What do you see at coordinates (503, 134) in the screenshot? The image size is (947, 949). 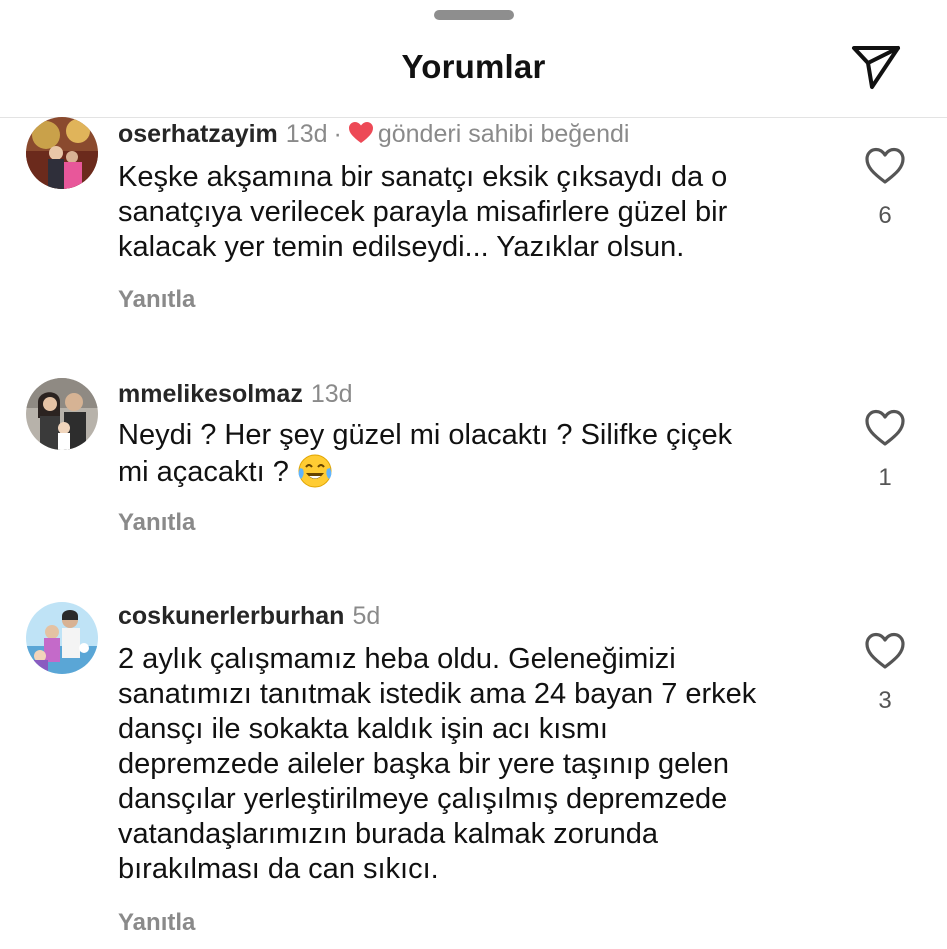 I see `owner-liked-label: gönderi sahibi beğendi` at bounding box center [503, 134].